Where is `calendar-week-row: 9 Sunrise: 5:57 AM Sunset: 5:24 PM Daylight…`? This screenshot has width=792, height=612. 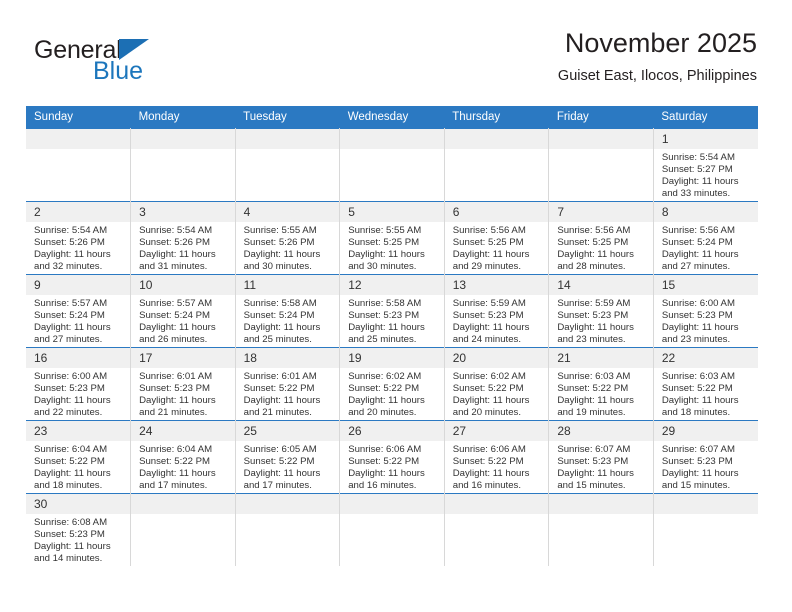 calendar-week-row: 9 Sunrise: 5:57 AM Sunset: 5:24 PM Daylight… is located at coordinates (392, 311).